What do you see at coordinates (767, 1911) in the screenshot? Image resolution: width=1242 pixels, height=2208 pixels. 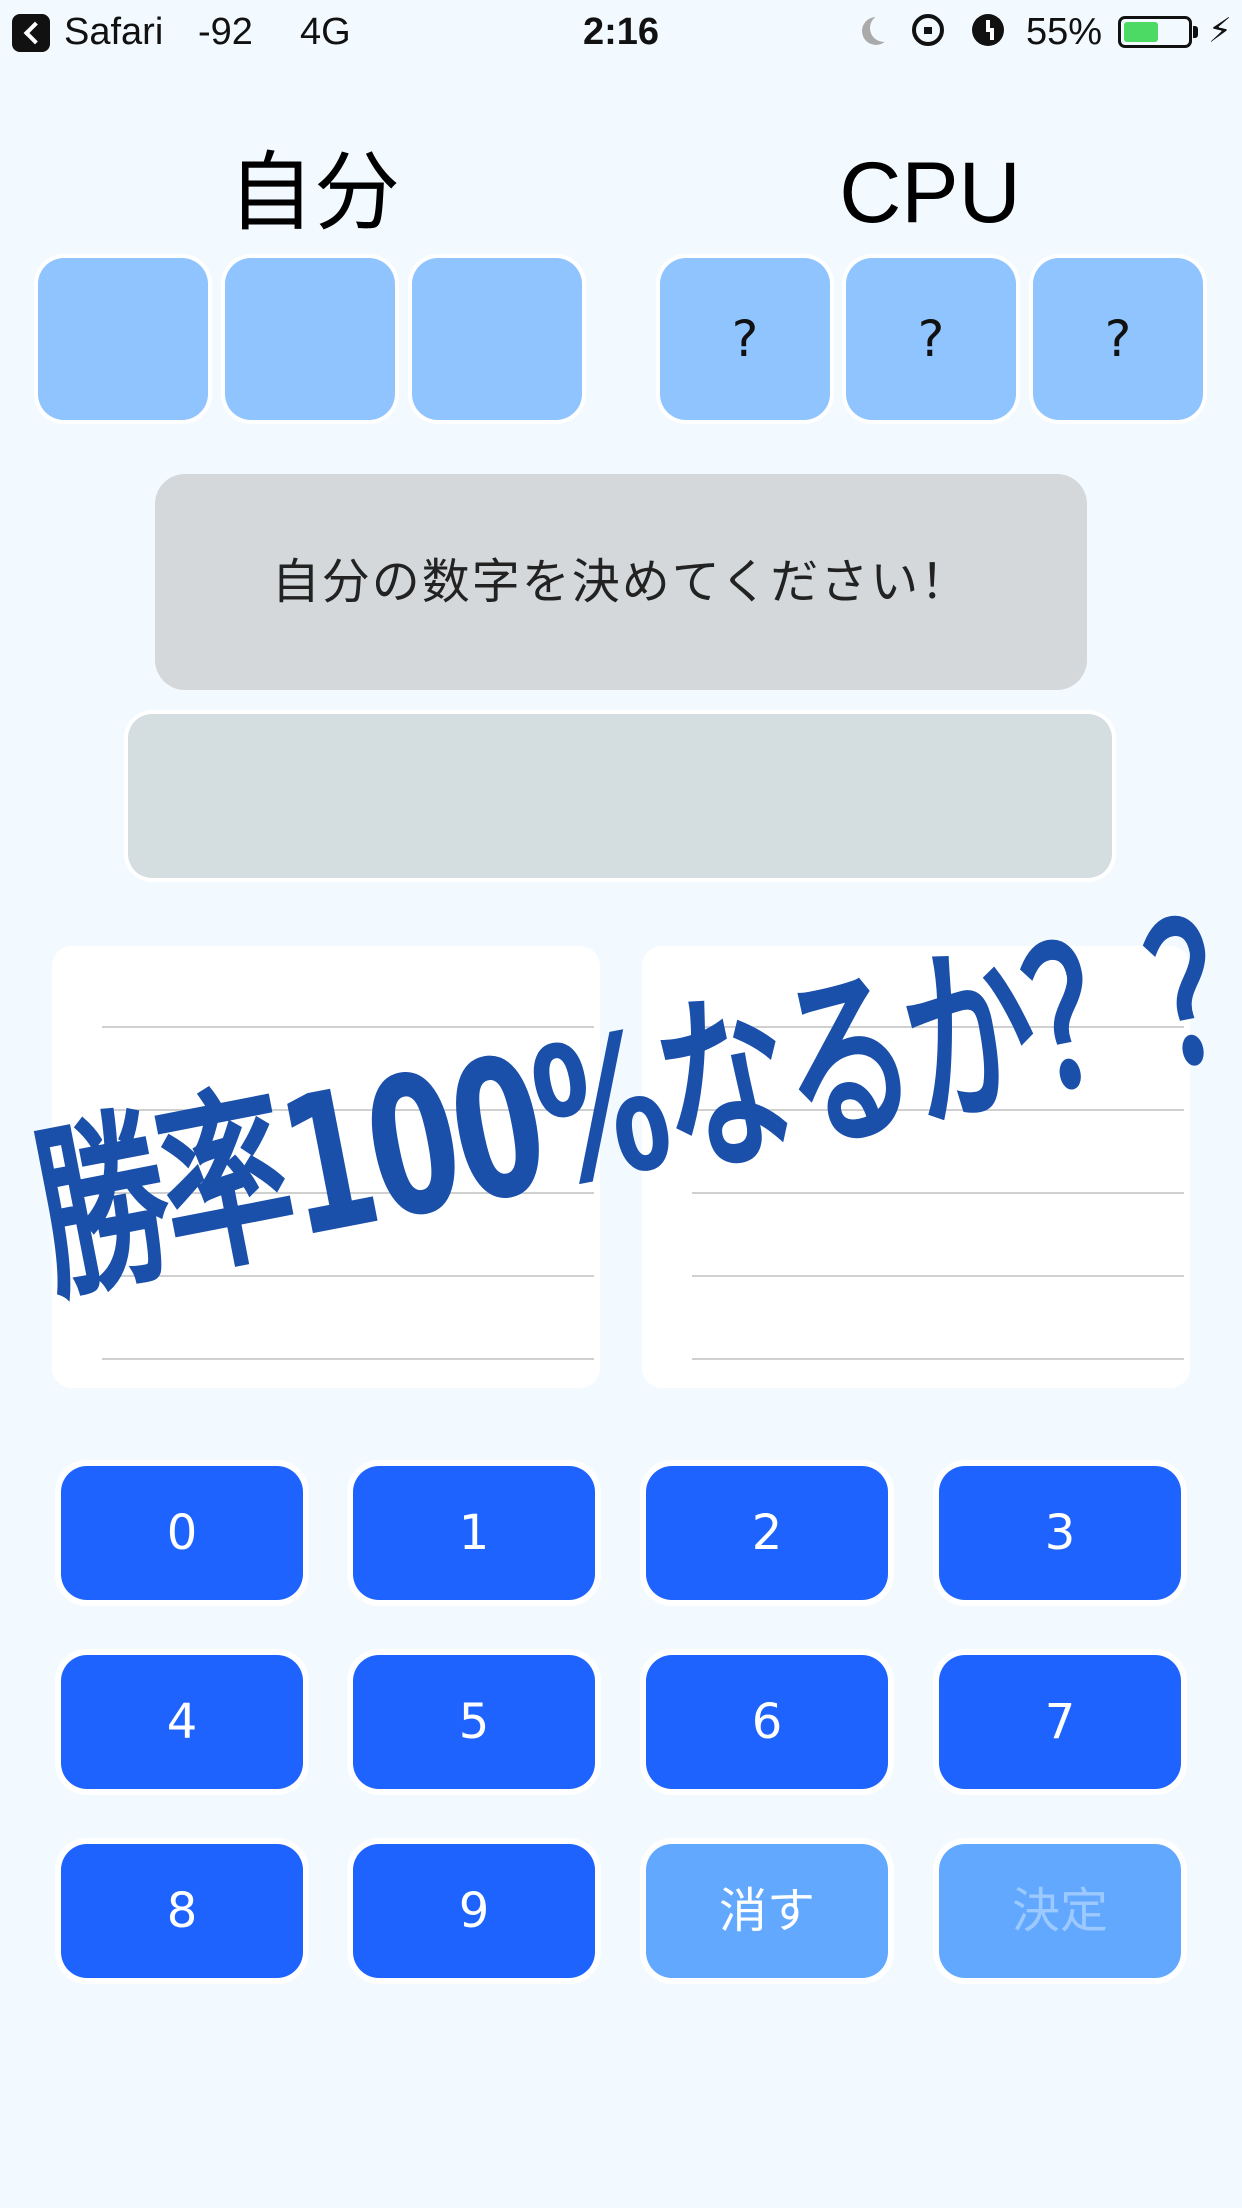 I see `clear-button: 消す` at bounding box center [767, 1911].